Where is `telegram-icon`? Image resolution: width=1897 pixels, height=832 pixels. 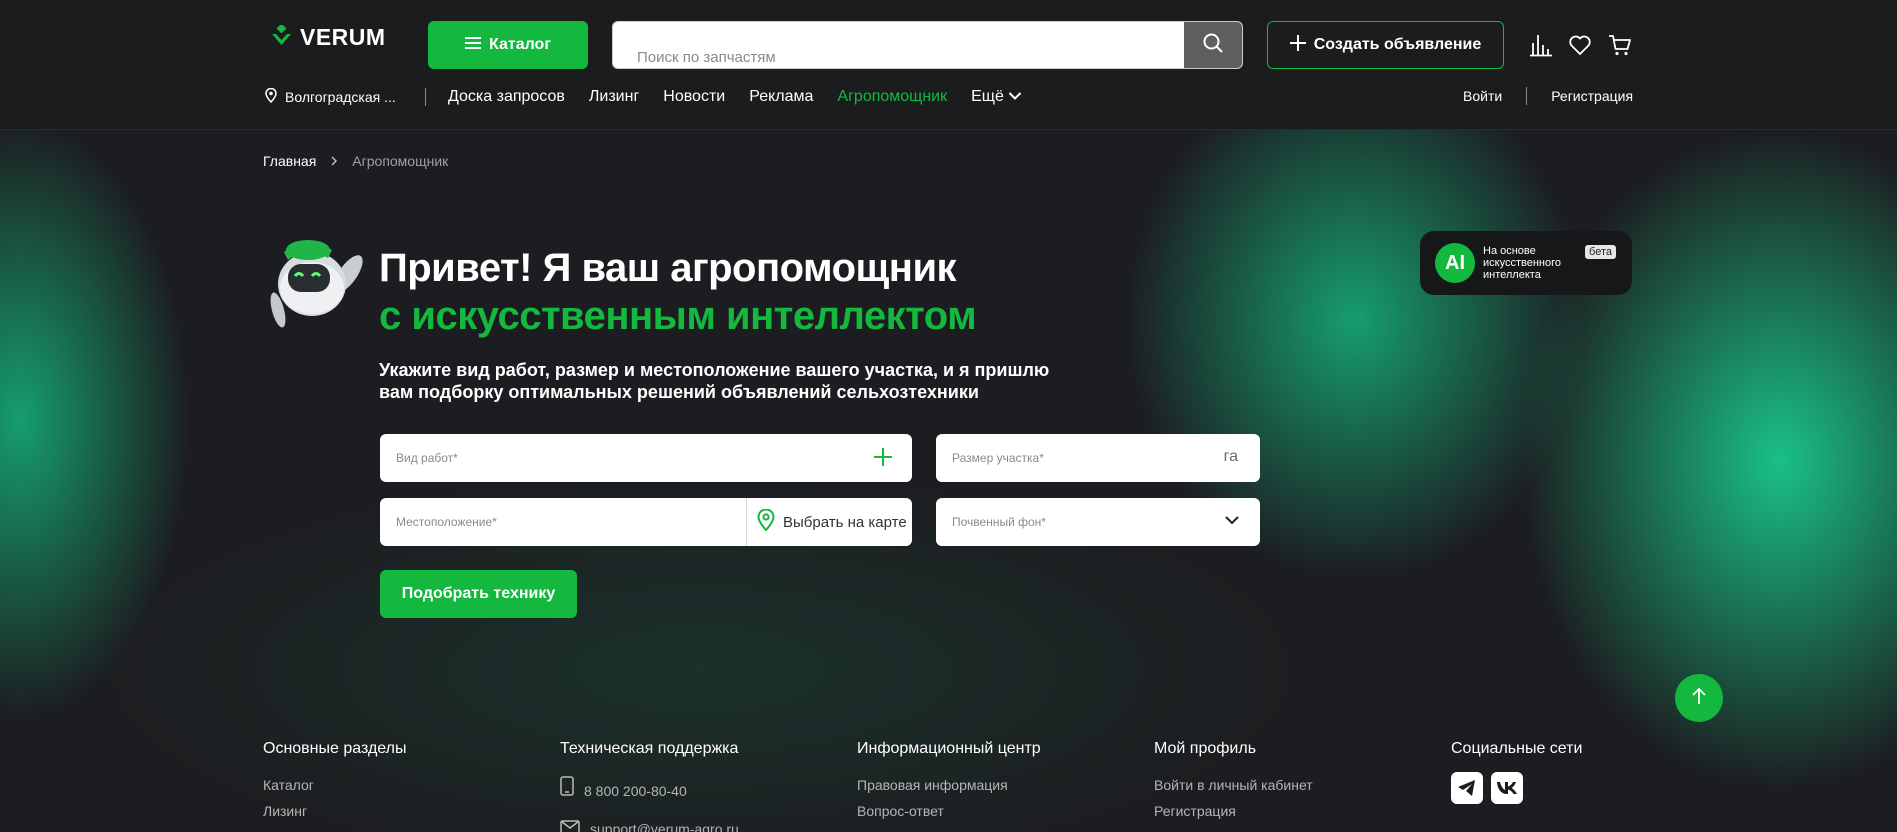 telegram-icon is located at coordinates (1467, 788).